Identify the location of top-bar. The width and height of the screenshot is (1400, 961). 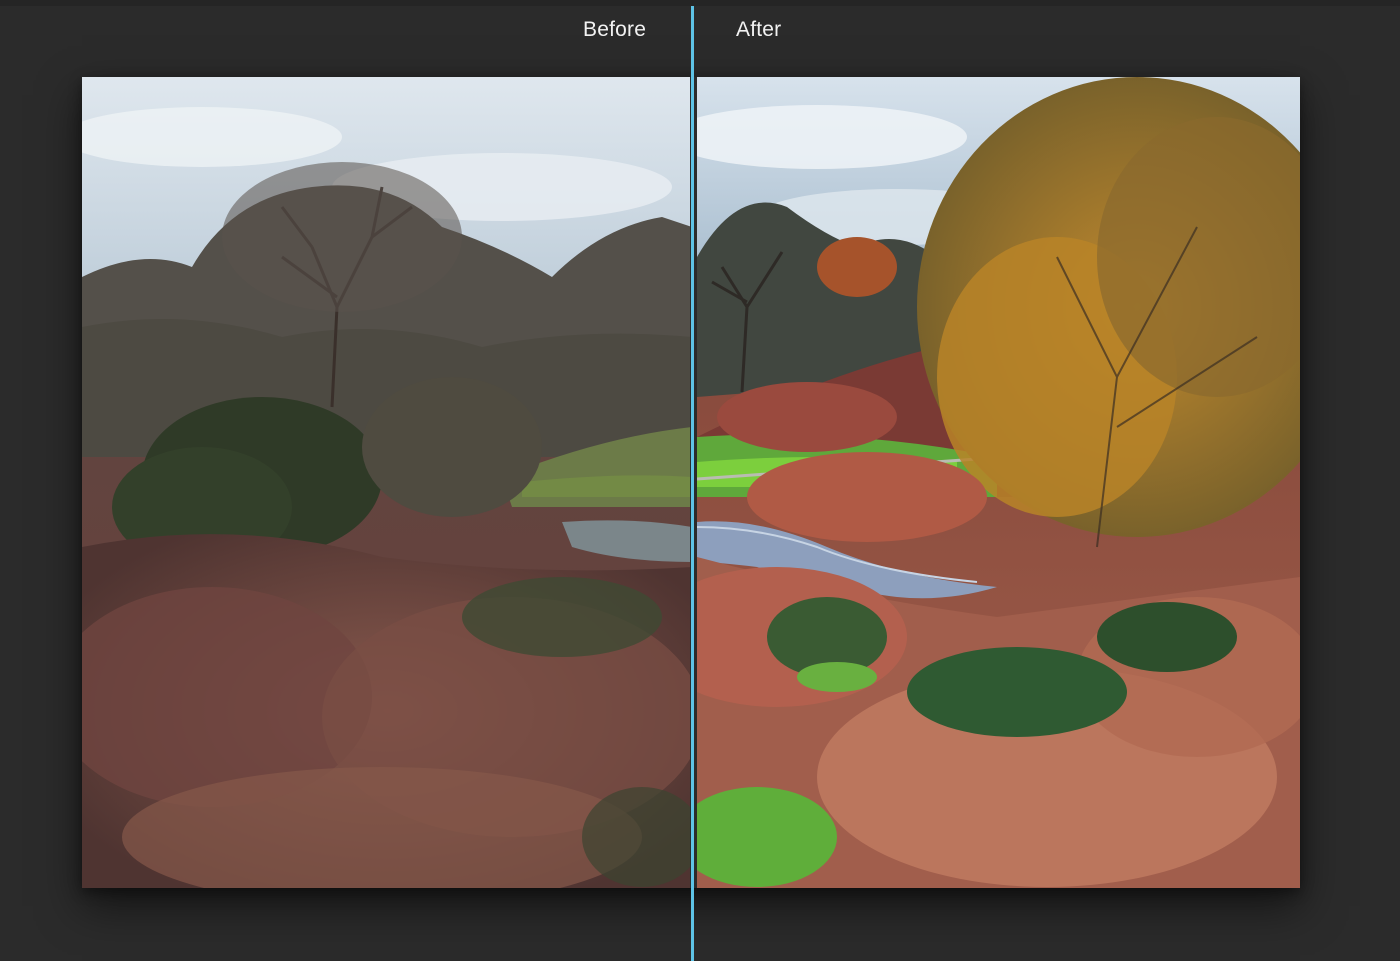
(700, 3).